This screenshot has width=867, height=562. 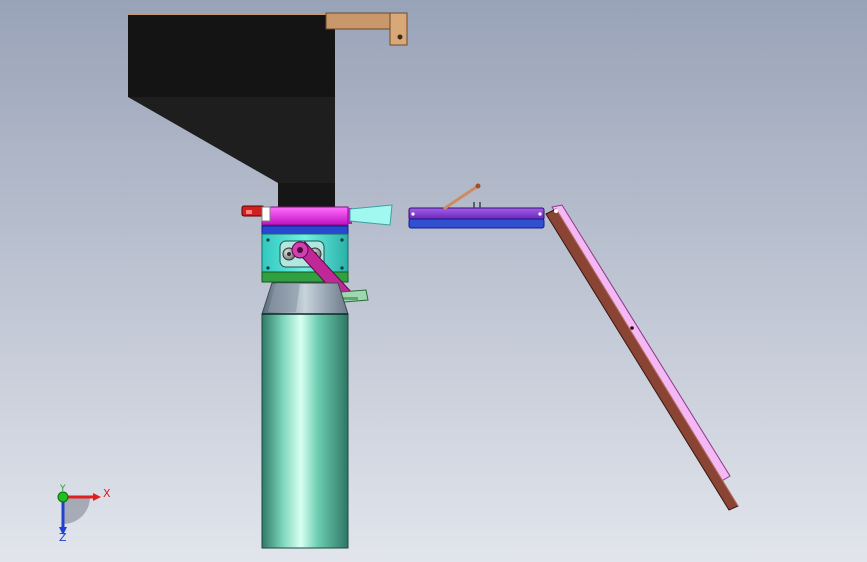 I want to click on y-axis-label: Y, so click(x=62, y=489).